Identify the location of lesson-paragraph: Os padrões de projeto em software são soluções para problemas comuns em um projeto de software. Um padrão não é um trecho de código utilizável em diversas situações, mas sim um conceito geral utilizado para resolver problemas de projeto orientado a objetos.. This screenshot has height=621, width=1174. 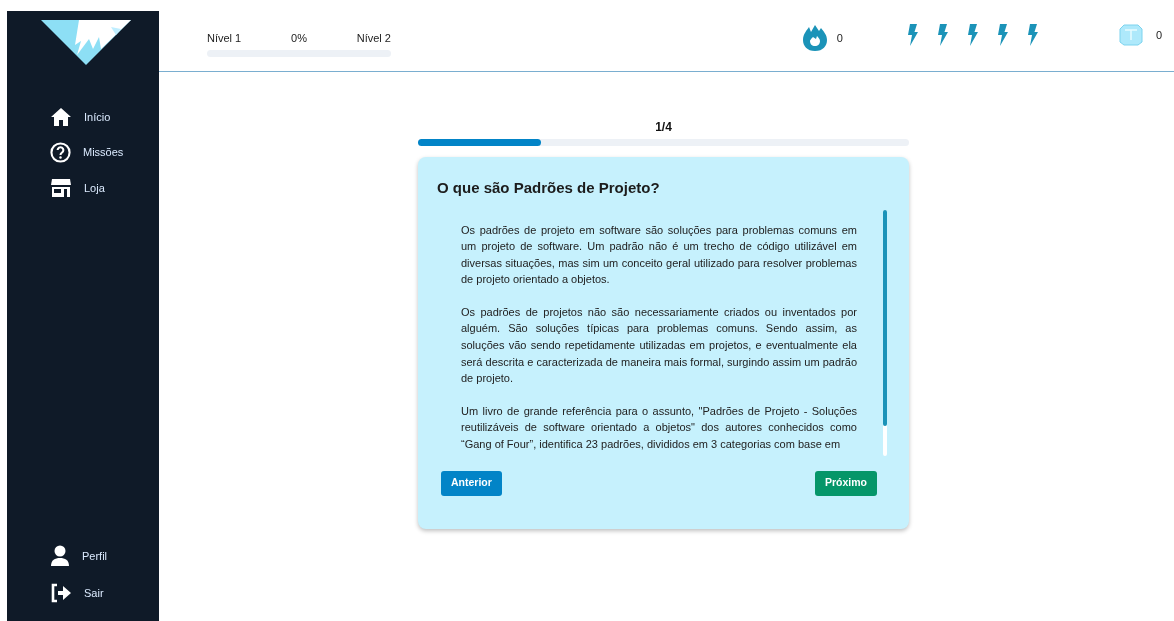
(659, 255).